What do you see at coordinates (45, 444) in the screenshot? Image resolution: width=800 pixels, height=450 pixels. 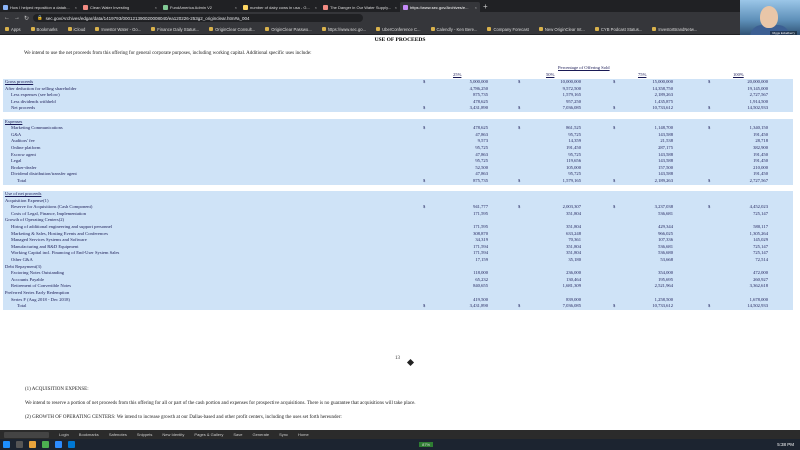 I see `chrome-icon` at bounding box center [45, 444].